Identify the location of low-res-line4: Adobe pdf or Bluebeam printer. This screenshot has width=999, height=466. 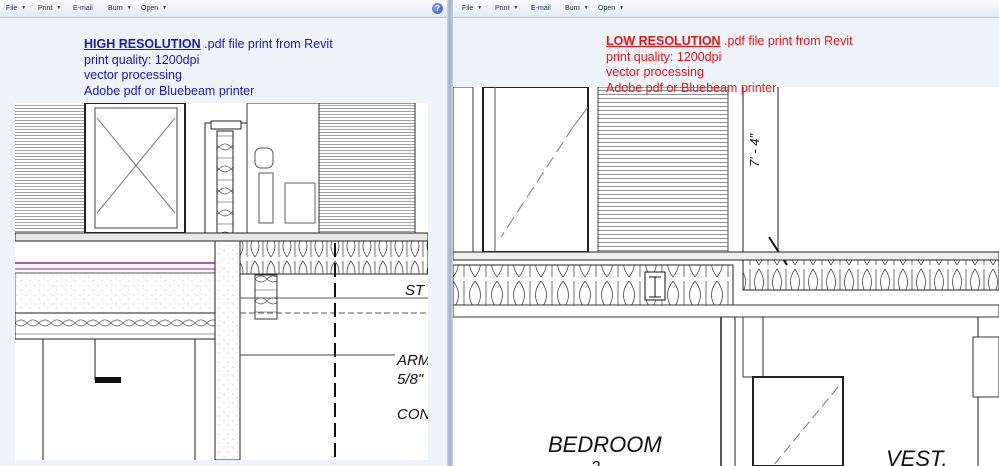
(691, 87).